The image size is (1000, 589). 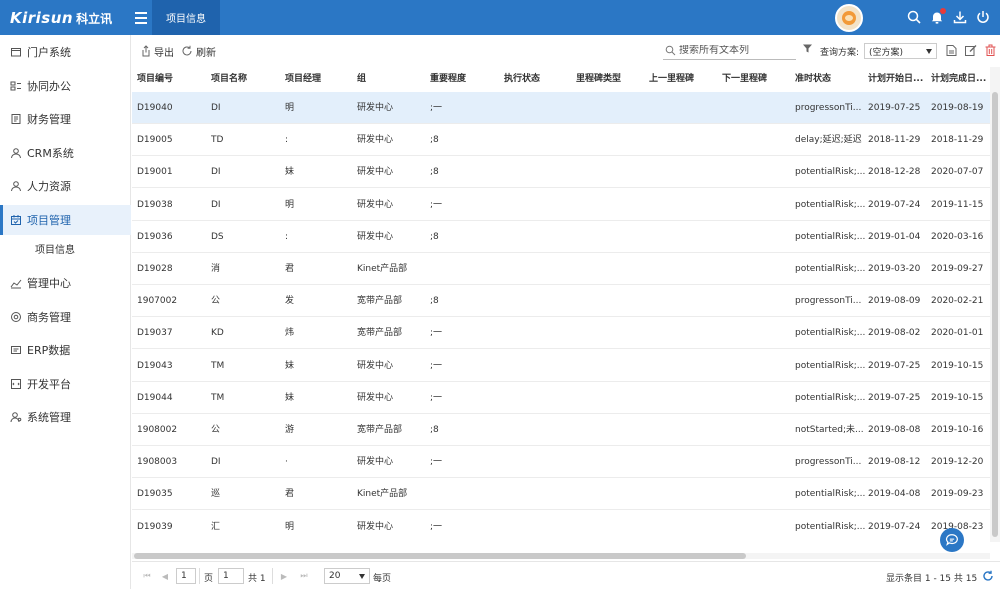 I want to click on column-header: 上一里程碑, so click(x=684, y=79).